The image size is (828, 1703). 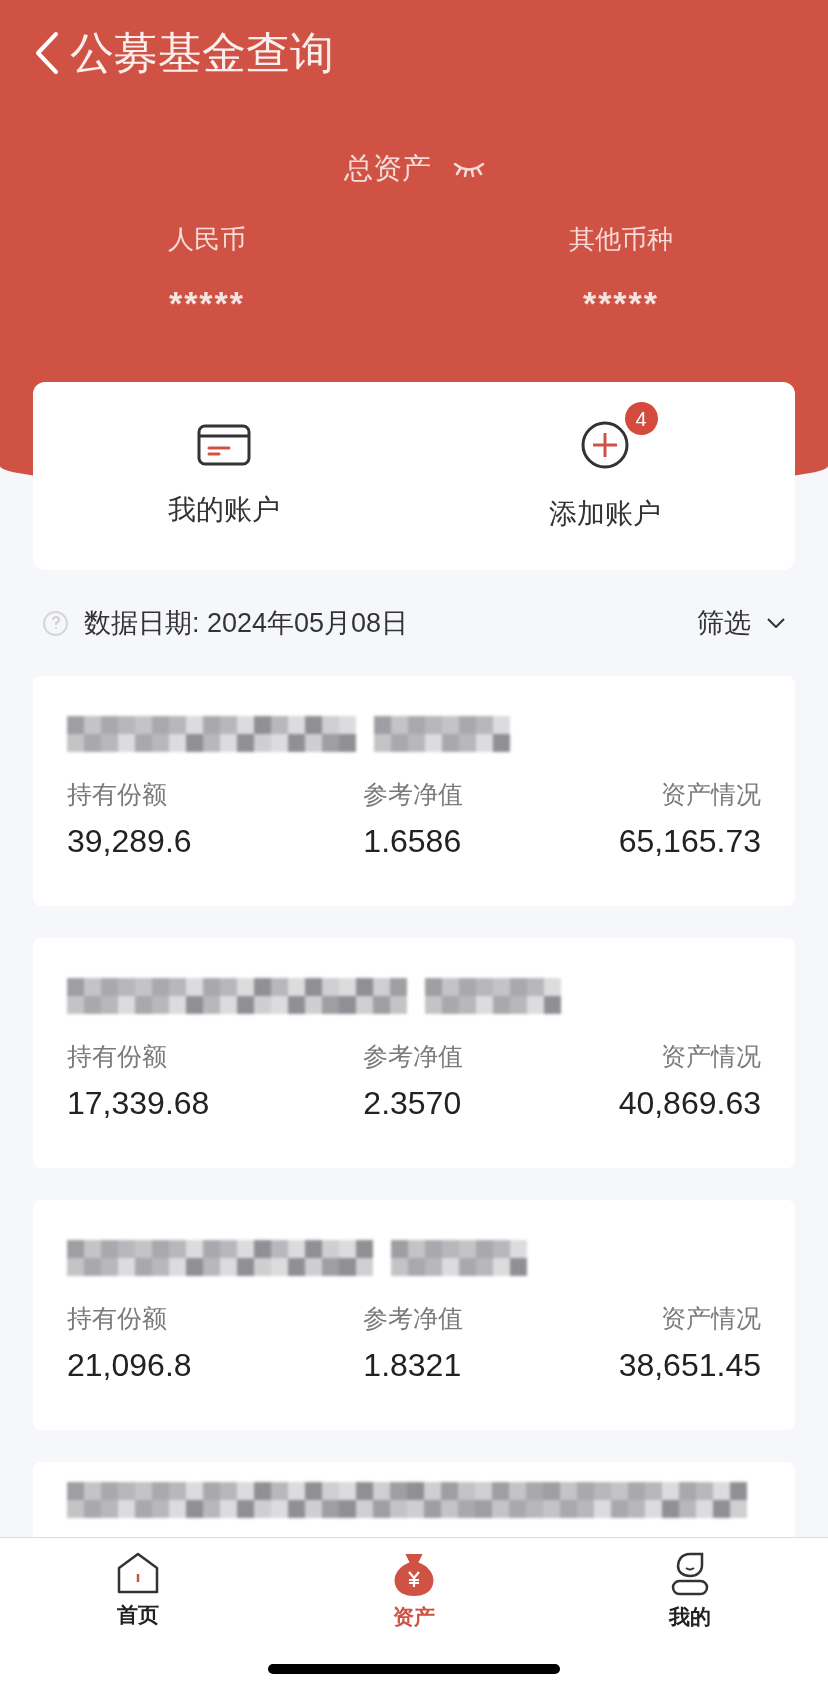 What do you see at coordinates (776, 623) in the screenshot?
I see `chevron-down-icon` at bounding box center [776, 623].